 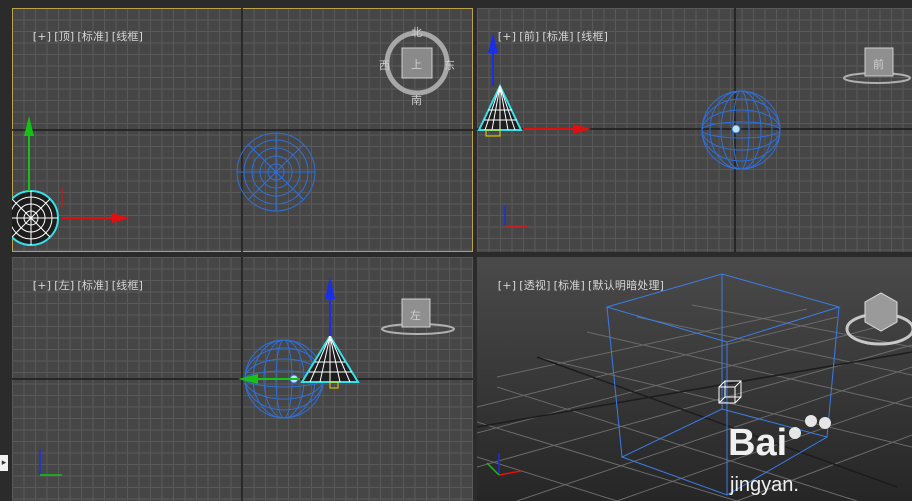 I want to click on watermark-brand: Bai, so click(x=758, y=443).